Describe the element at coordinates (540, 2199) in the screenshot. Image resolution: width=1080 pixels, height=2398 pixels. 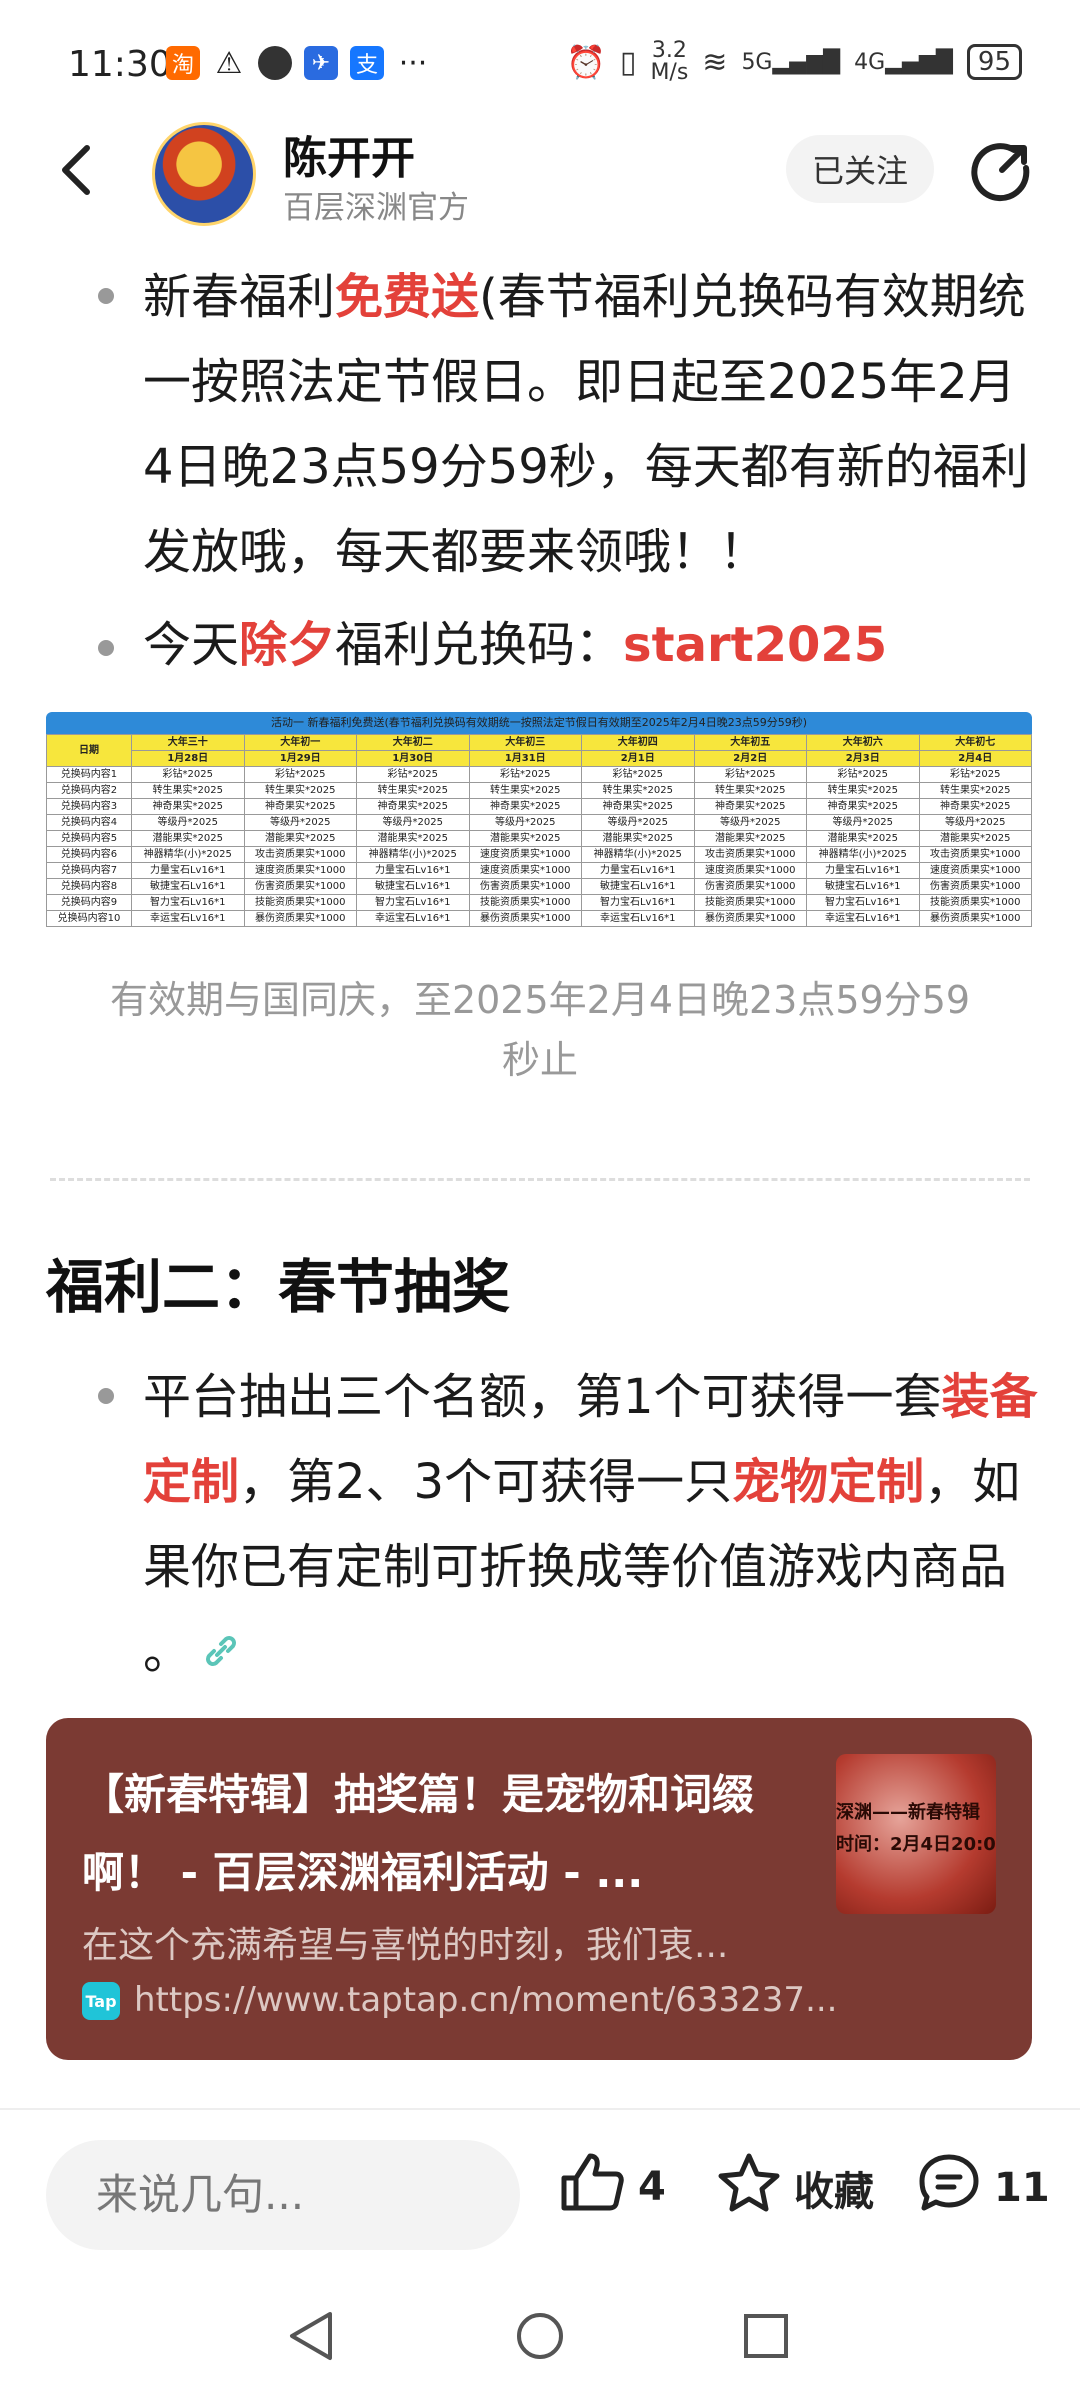
I see `bottom-action-bar: 来说几句... 4 收藏 11` at that location.